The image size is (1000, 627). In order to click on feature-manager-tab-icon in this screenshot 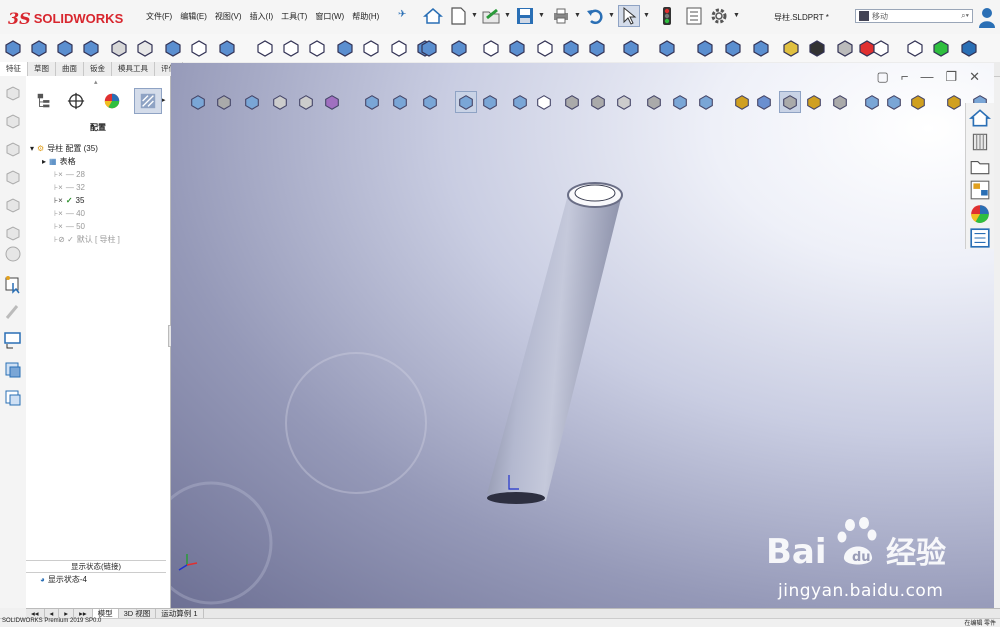, I will do `click(44, 101)`.